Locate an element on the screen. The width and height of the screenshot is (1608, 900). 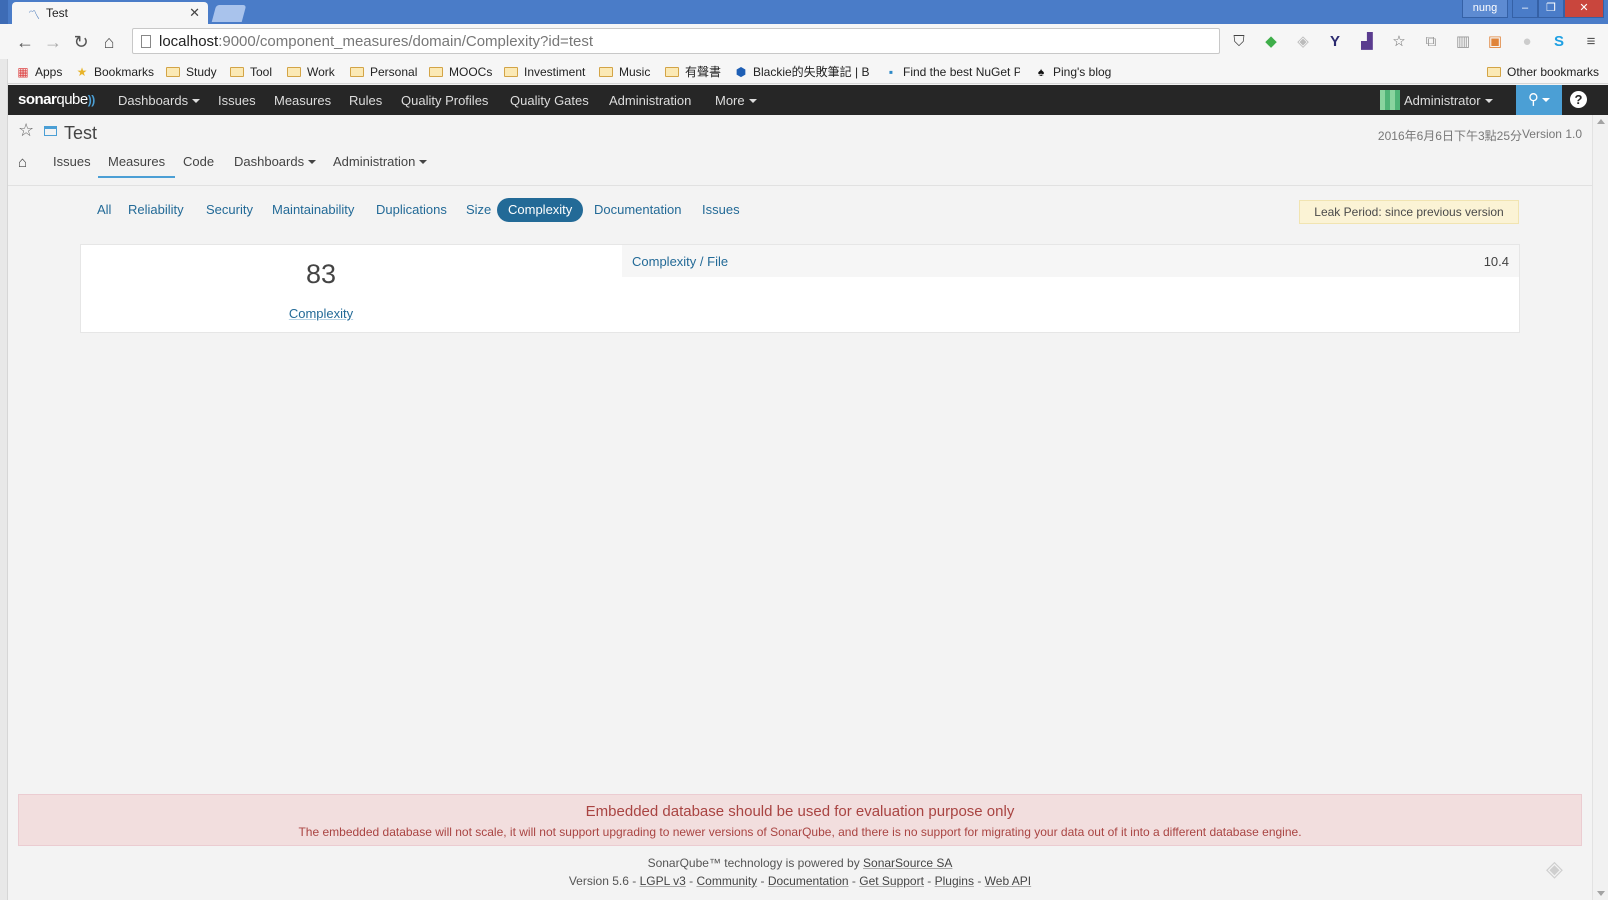
nav-more: More is located at coordinates (736, 100).